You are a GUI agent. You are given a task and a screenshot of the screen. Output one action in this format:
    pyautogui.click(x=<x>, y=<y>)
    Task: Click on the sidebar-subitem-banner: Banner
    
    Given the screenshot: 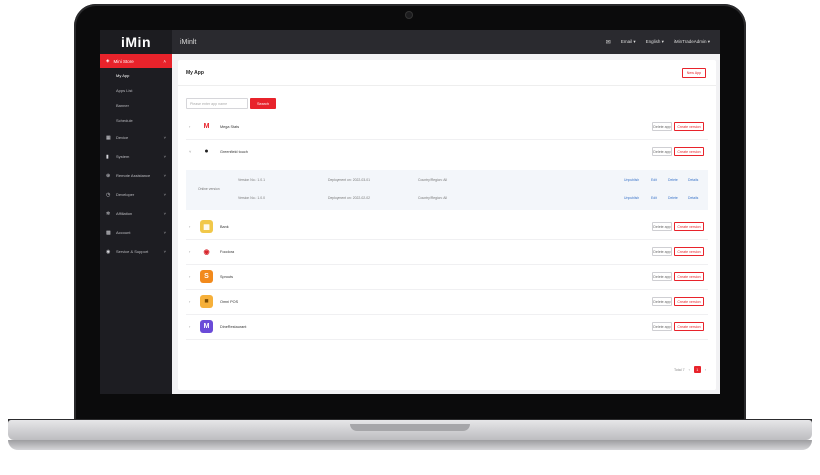 What is the action you would take?
    pyautogui.click(x=136, y=105)
    